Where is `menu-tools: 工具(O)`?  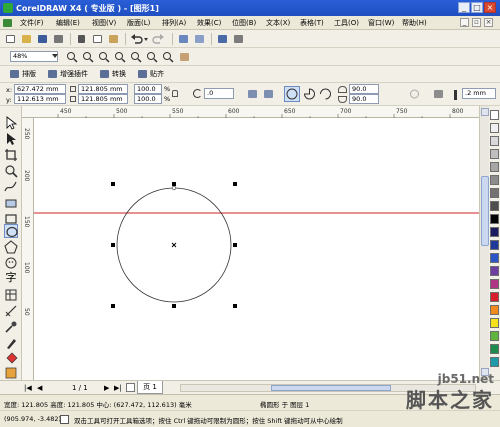
menu-tools: 工具(O) is located at coordinates (346, 23).